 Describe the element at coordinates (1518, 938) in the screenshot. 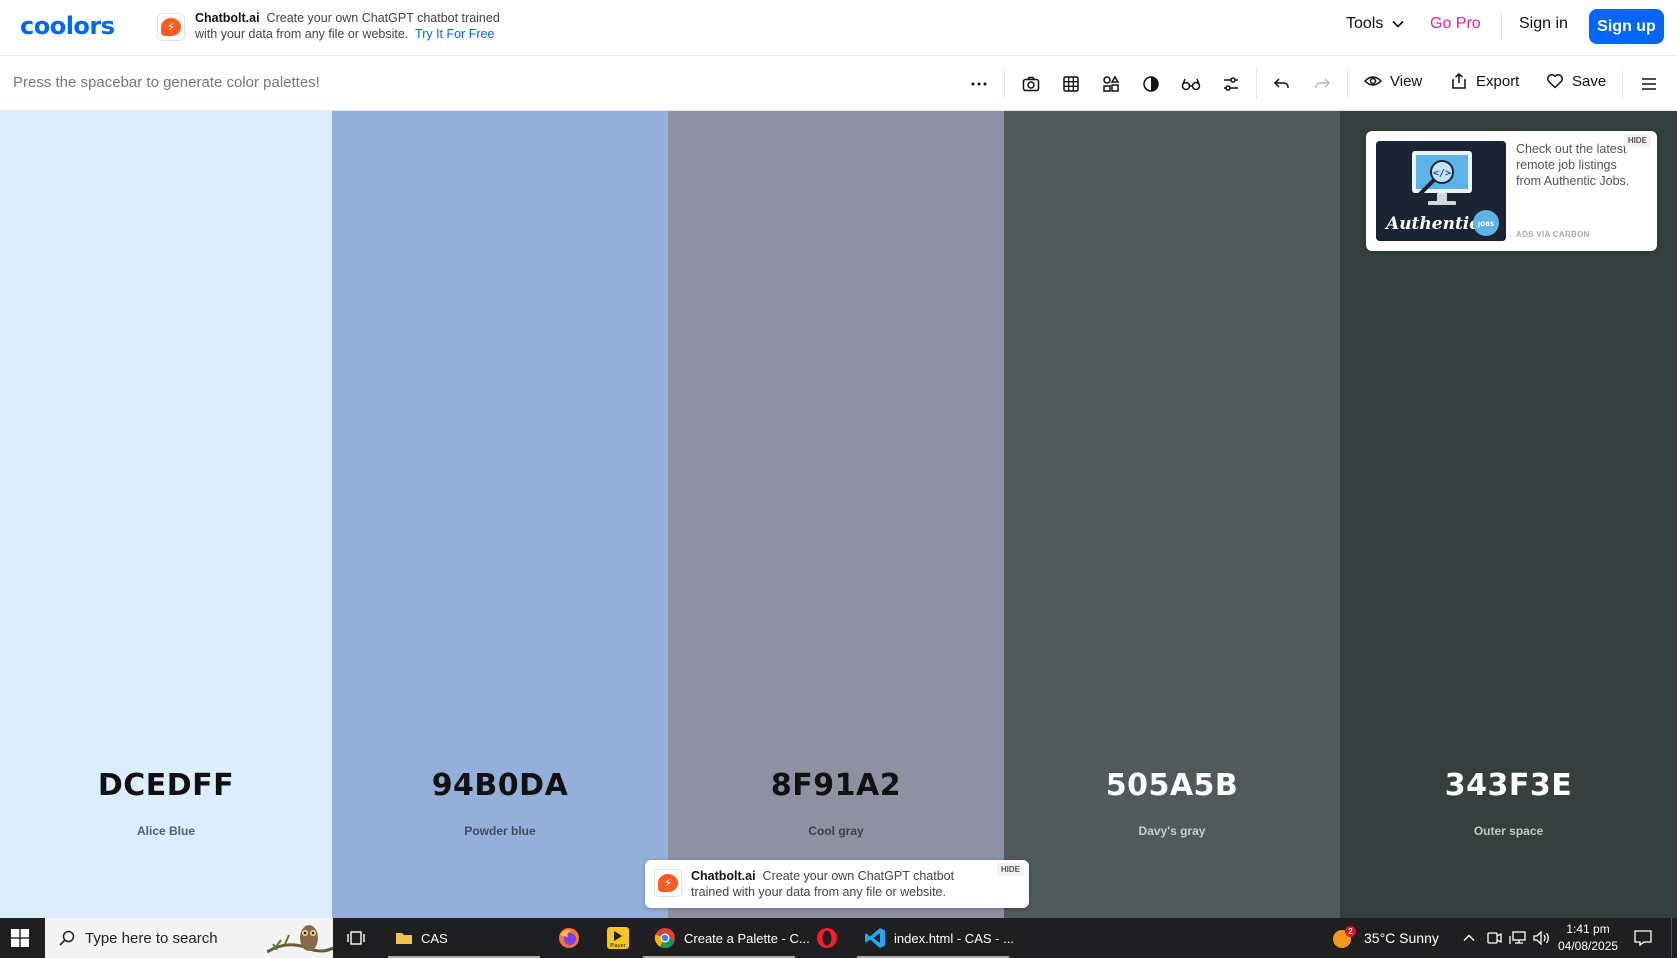

I see `network-icon` at that location.